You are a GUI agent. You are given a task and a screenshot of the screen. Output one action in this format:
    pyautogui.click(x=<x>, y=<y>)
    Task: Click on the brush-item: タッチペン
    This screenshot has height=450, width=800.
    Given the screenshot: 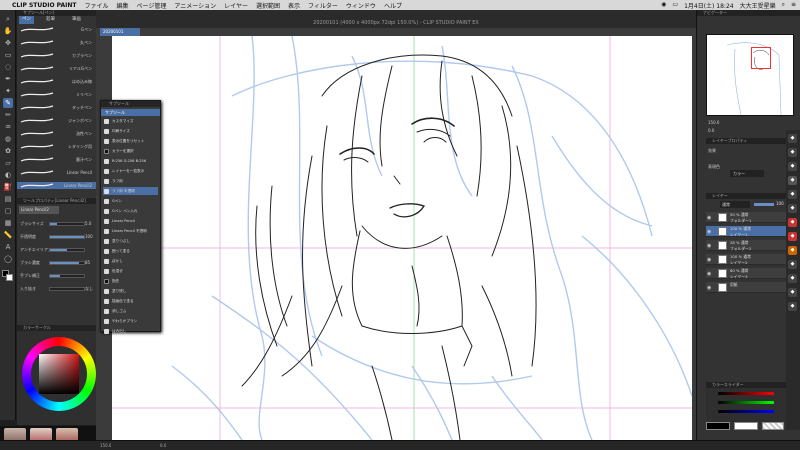 What is the action you would take?
    pyautogui.click(x=56, y=107)
    